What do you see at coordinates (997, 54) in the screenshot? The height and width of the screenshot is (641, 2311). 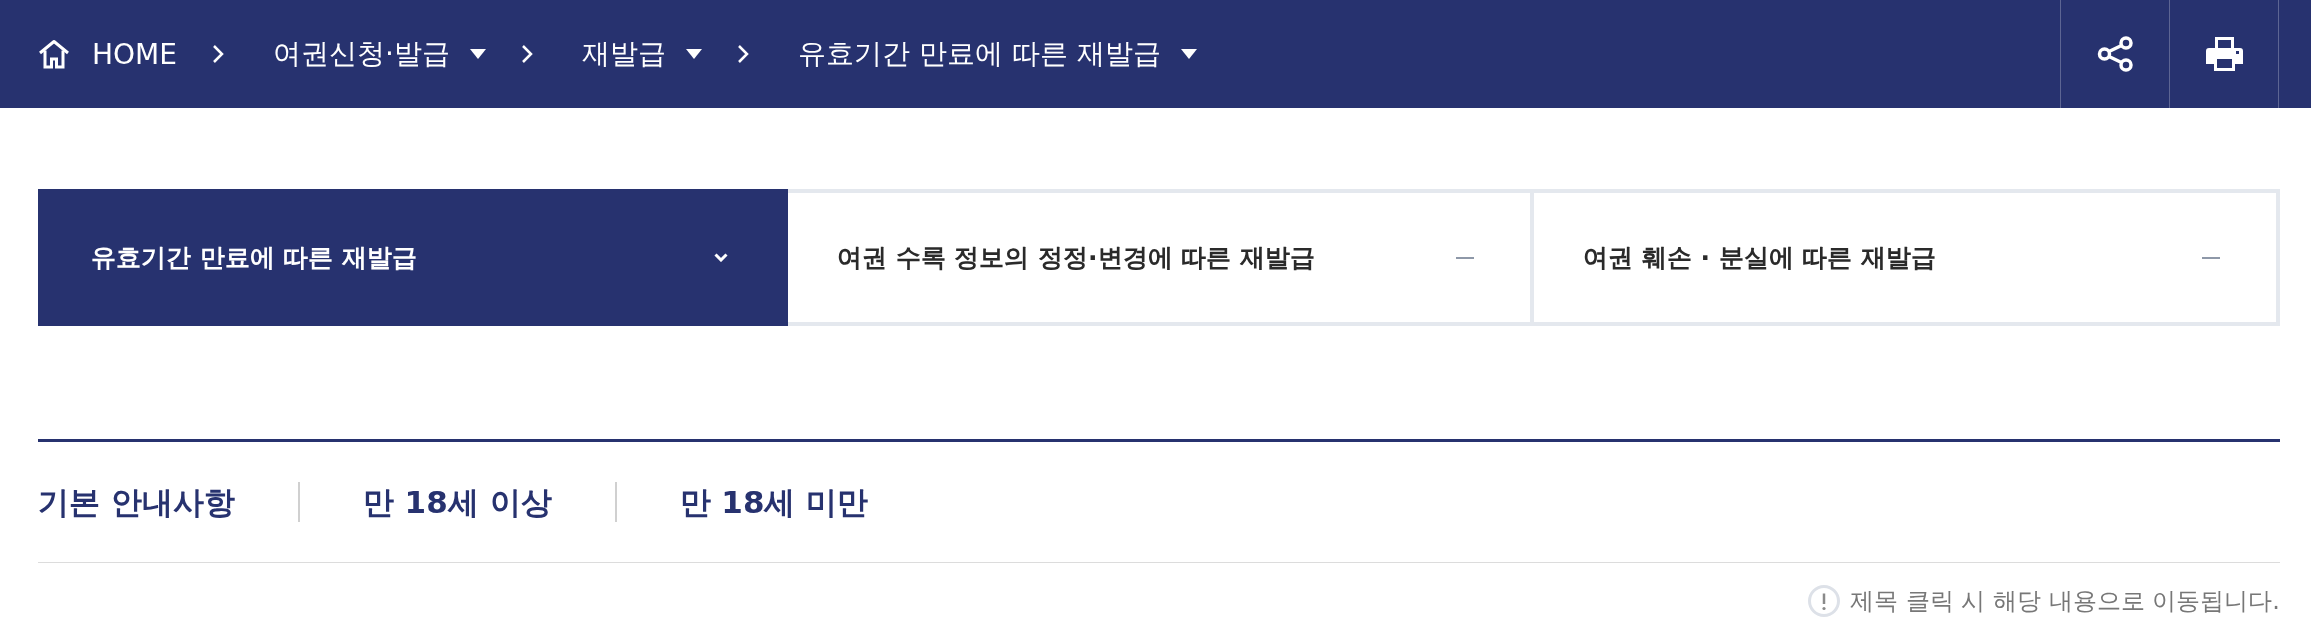 I see `breadcrumb-dropdown: 유효기간 만료에 따른 재발급` at bounding box center [997, 54].